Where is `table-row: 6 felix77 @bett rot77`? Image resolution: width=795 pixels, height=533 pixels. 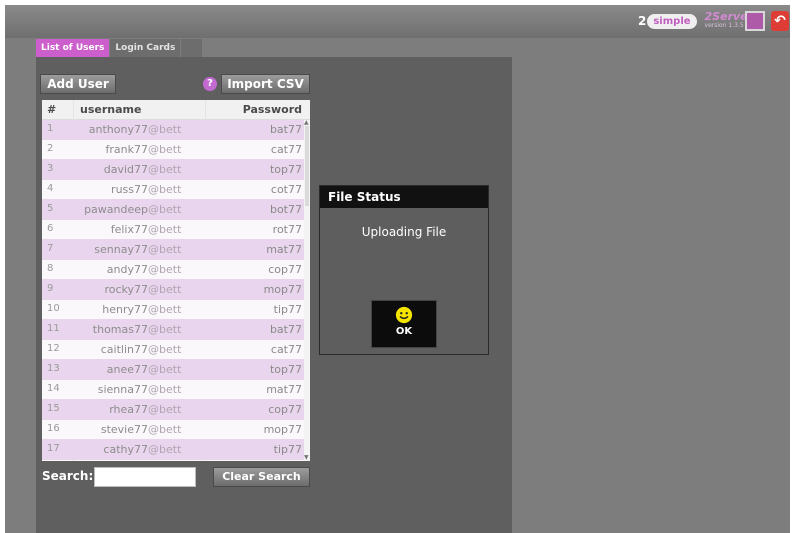
table-row: 6 felix77 @bett rot77 is located at coordinates (173, 230).